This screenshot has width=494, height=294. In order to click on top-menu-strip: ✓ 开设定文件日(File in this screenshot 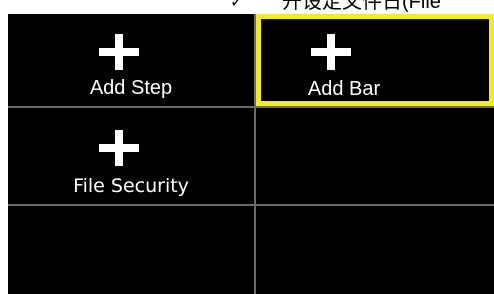, I will do `click(247, 7)`.